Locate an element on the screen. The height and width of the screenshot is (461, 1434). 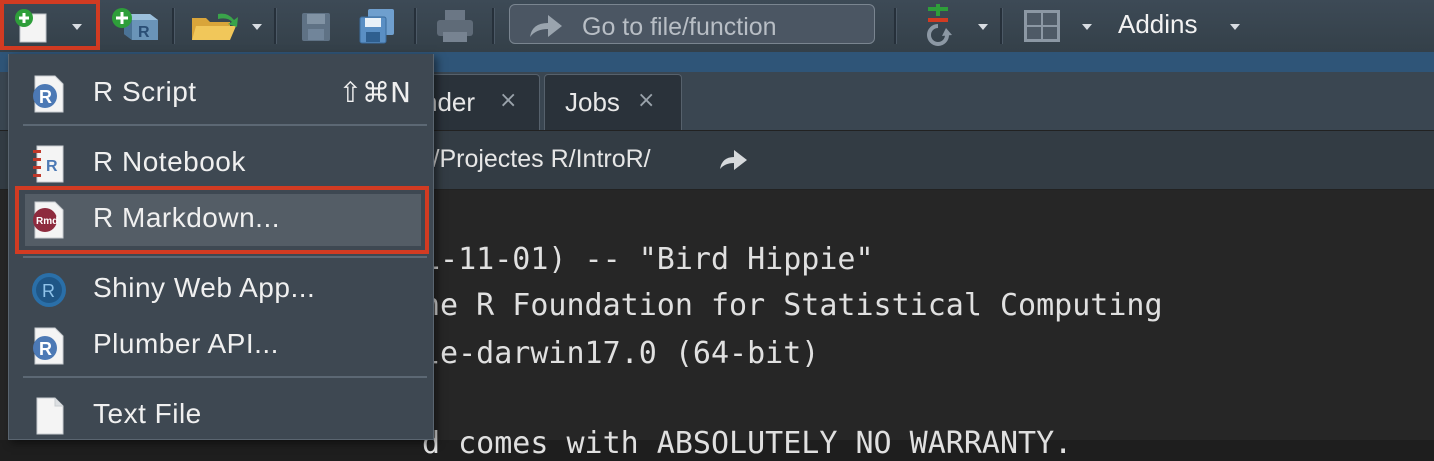
keyboard-shortcut: ⇧⌘N is located at coordinates (374, 92).